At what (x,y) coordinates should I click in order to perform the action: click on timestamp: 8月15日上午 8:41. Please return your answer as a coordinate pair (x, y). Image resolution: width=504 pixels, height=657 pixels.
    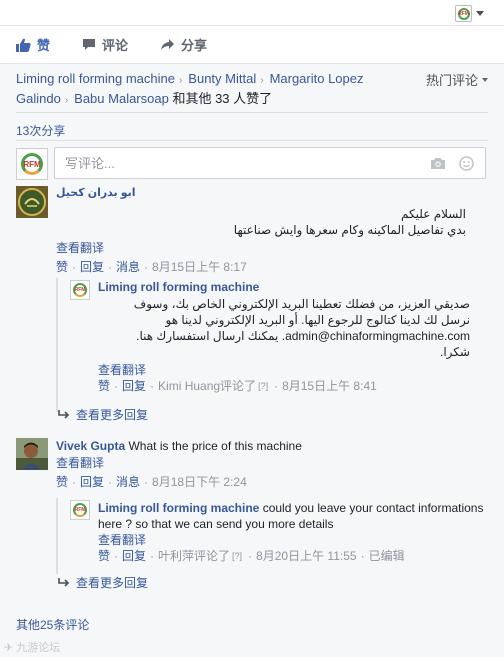
    Looking at the image, I should click on (329, 386).